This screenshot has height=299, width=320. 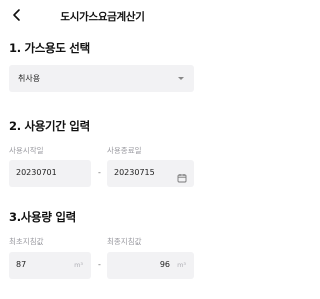 I want to click on first-reading-field: 87 m³, so click(x=50, y=265).